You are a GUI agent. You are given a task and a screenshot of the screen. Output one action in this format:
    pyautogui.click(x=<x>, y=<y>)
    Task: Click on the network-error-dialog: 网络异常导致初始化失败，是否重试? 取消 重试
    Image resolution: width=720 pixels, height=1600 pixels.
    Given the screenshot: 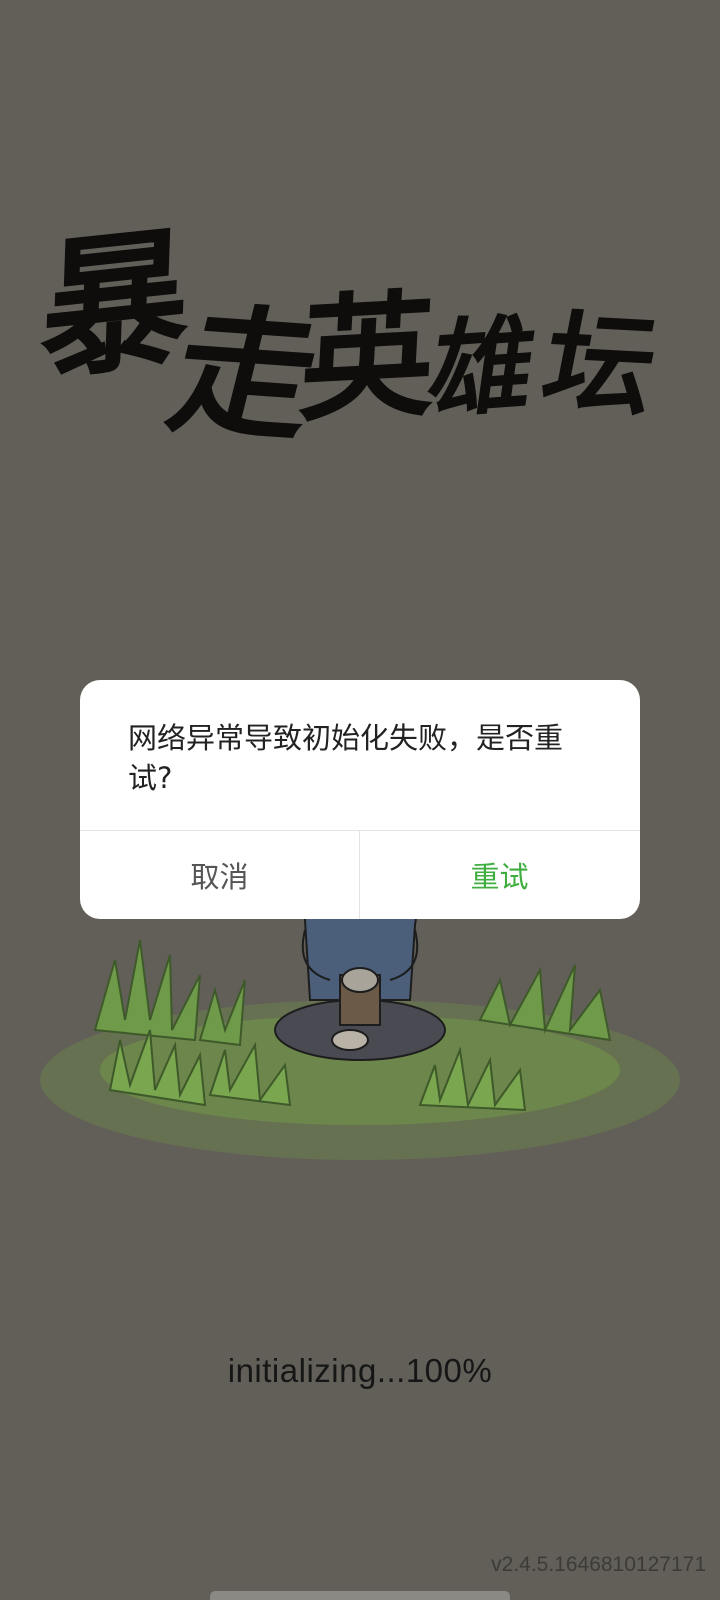 What is the action you would take?
    pyautogui.click(x=360, y=799)
    